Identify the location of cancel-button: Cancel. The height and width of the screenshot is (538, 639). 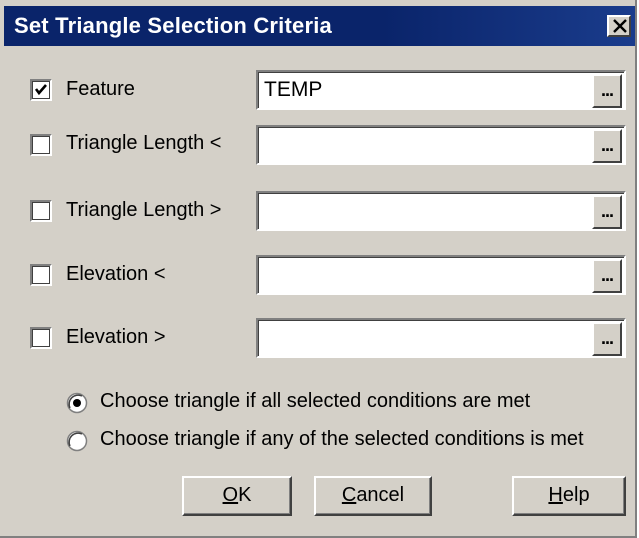
(373, 496).